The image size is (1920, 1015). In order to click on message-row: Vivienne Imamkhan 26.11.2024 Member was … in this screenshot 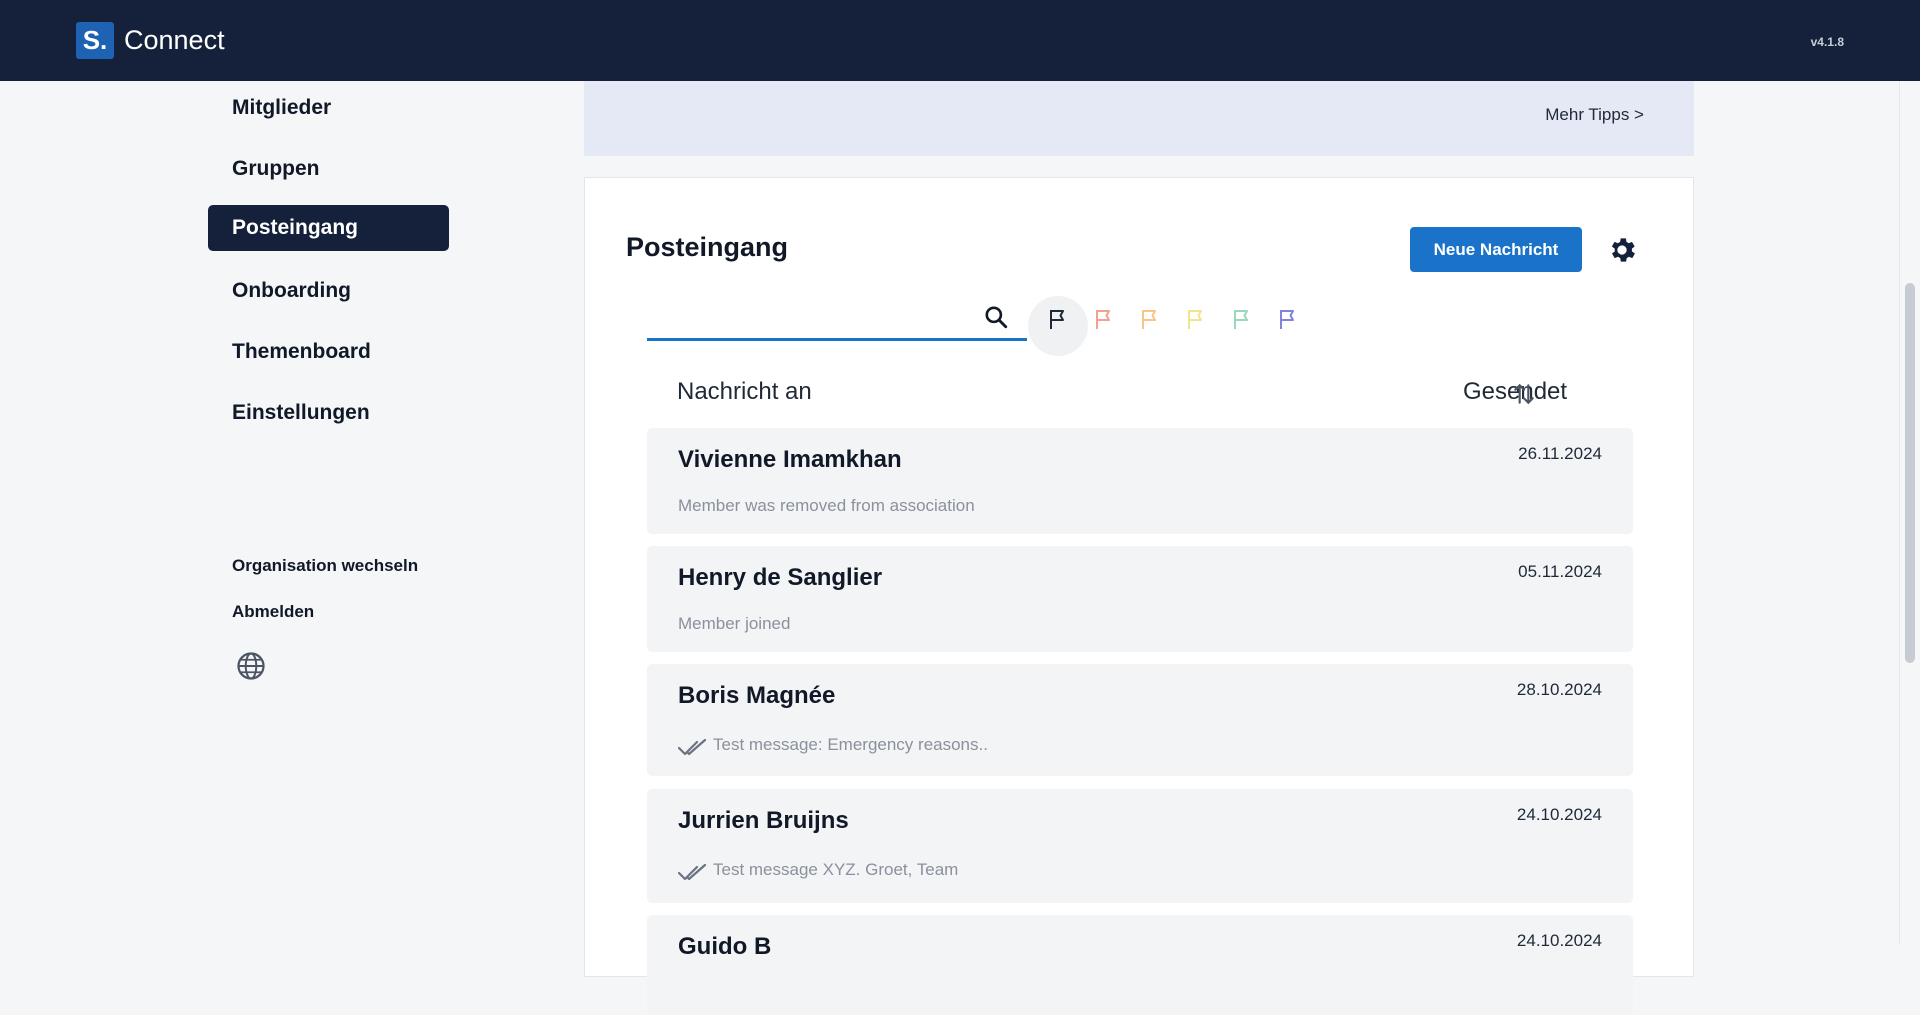, I will do `click(1140, 481)`.